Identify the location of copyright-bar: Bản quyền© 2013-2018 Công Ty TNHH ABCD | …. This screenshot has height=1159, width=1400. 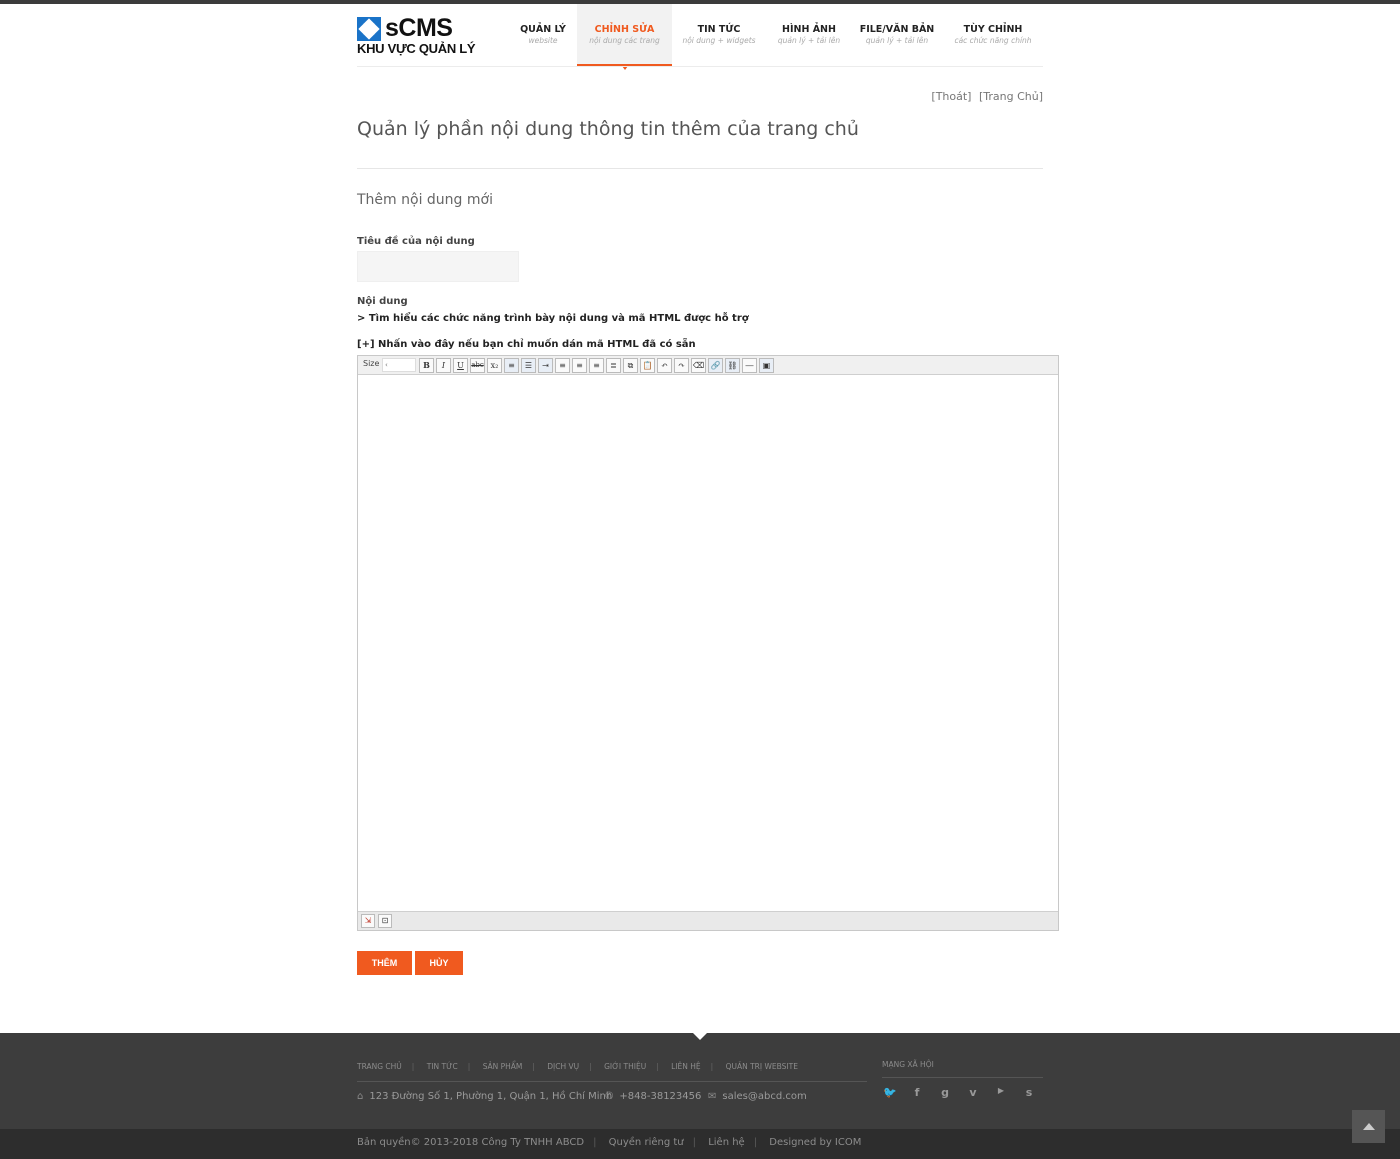
(609, 1142).